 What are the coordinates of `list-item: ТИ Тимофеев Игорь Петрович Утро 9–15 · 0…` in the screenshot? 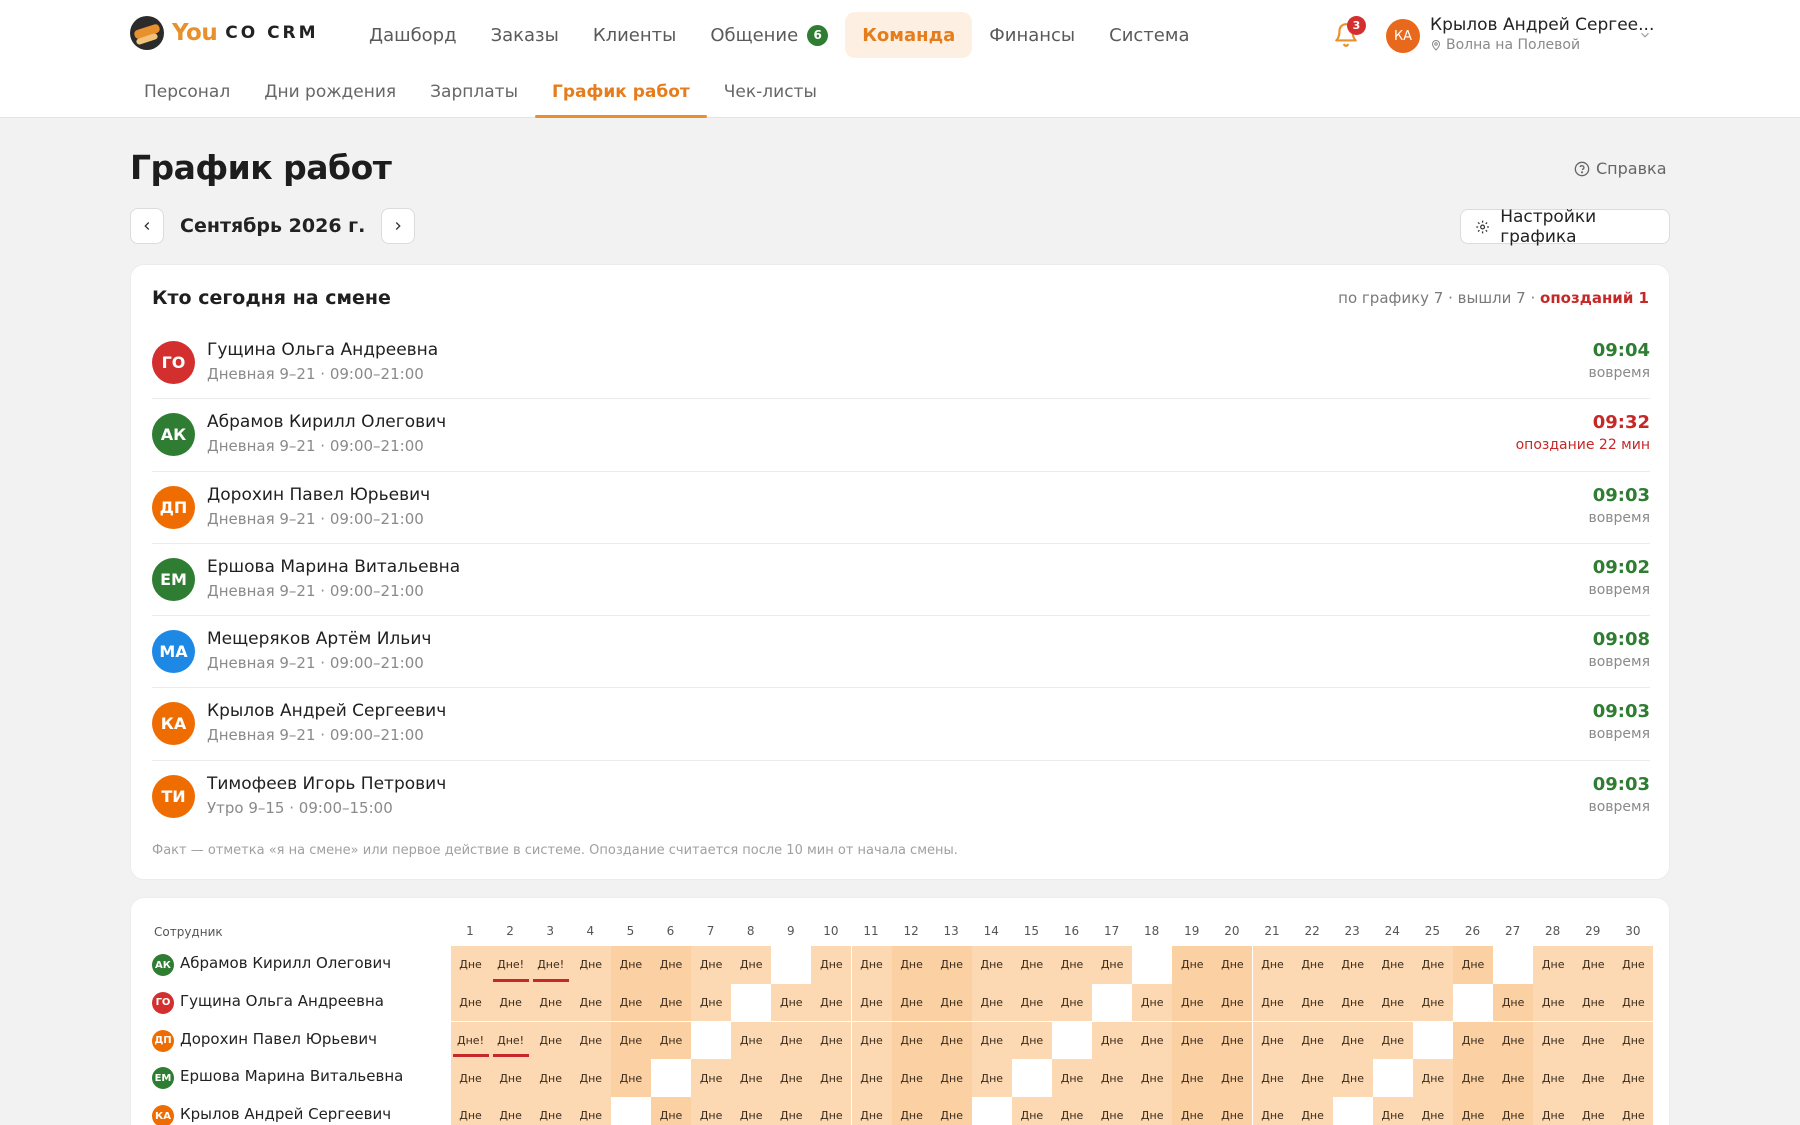 It's located at (901, 797).